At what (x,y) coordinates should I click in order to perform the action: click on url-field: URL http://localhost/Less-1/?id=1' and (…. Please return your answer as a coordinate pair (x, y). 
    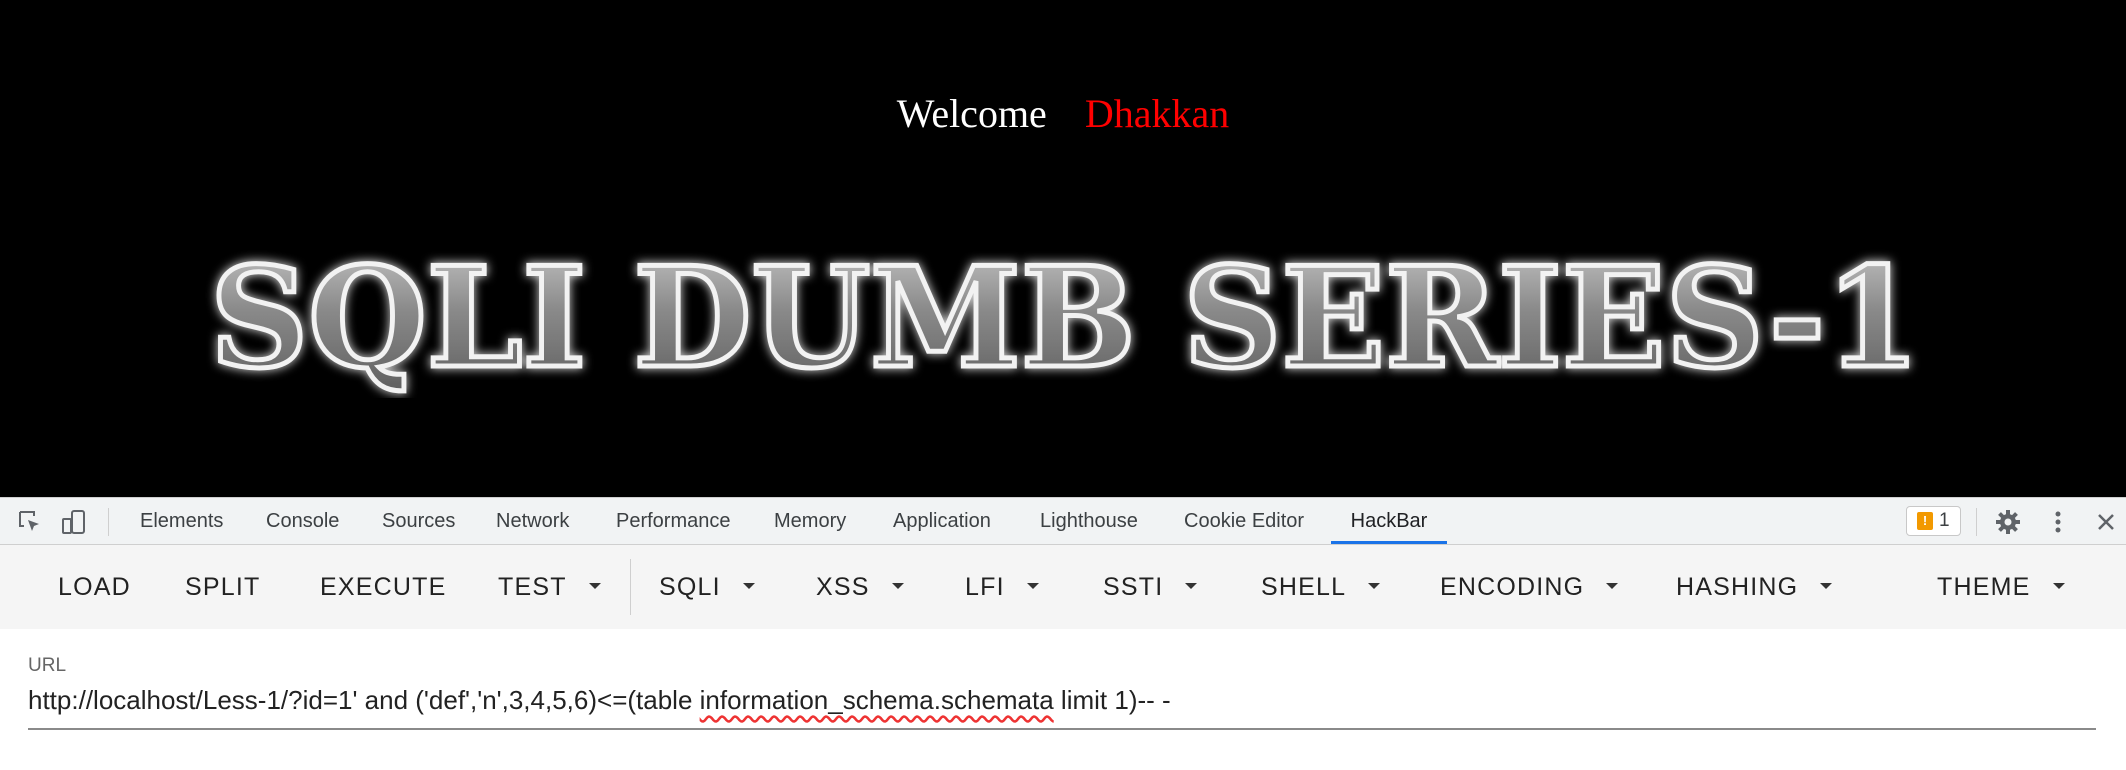
    Looking at the image, I should click on (1062, 692).